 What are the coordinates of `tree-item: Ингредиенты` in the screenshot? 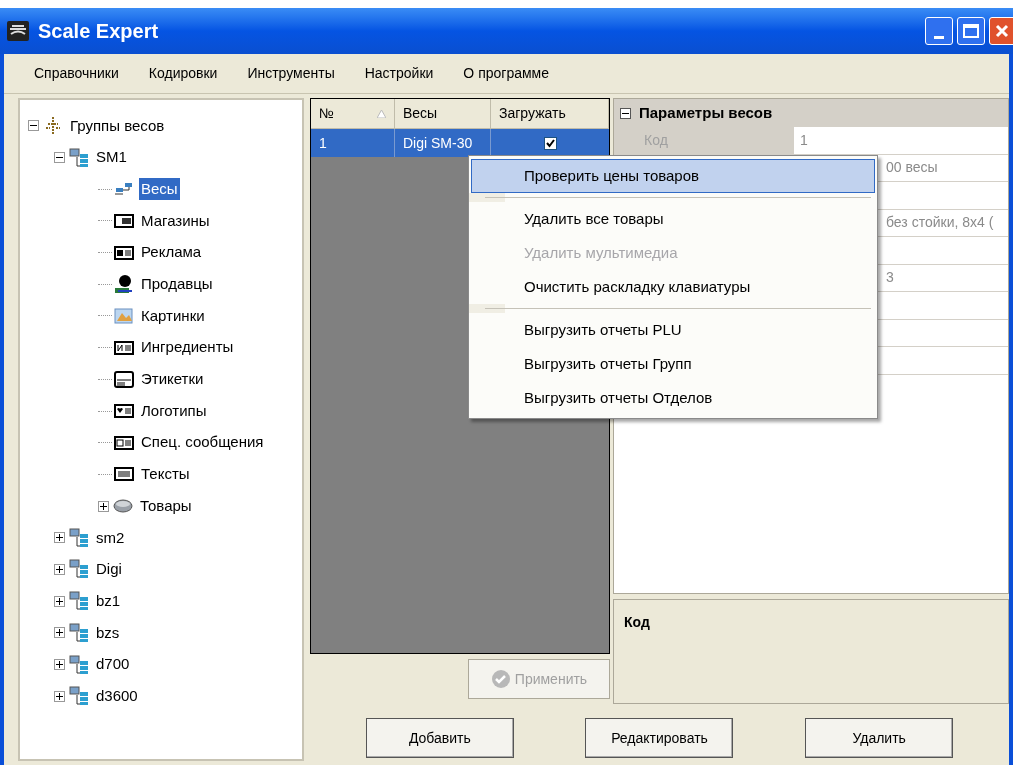 It's located at (187, 347).